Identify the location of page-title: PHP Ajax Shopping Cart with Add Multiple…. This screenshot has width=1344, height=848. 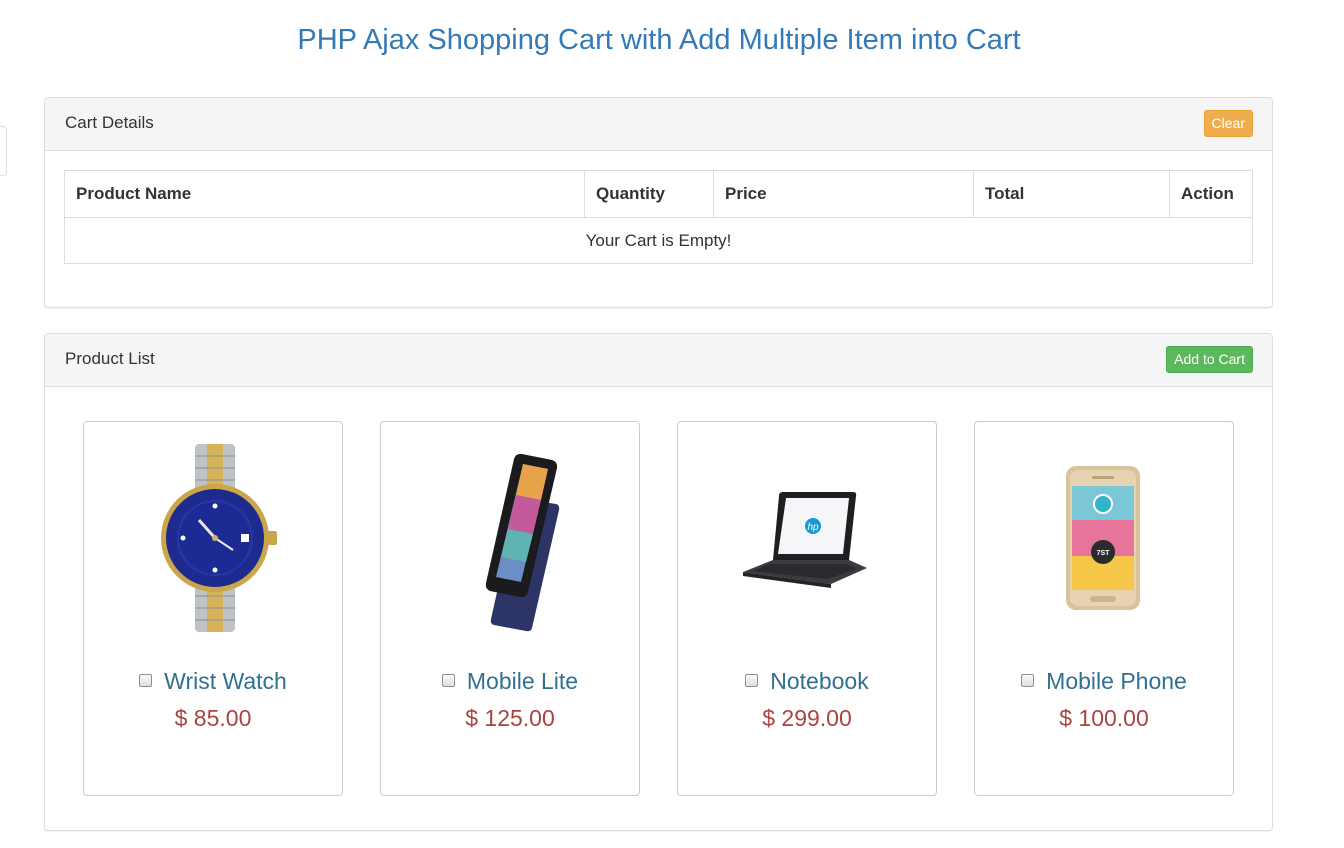
(659, 40).